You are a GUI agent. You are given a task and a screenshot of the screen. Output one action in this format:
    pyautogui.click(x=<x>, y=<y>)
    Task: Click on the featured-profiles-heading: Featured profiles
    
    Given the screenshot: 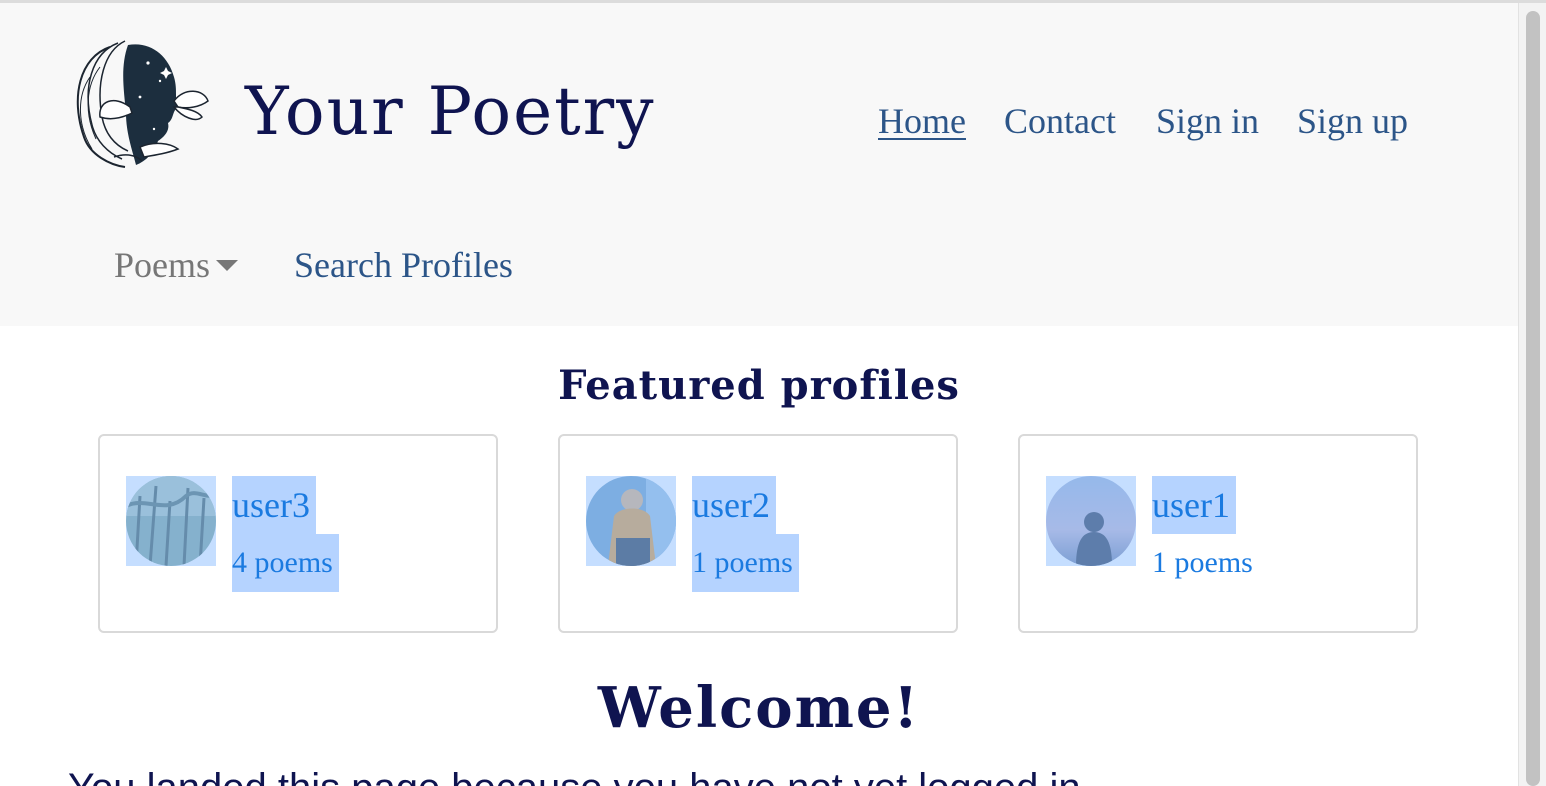 What is the action you would take?
    pyautogui.click(x=759, y=385)
    